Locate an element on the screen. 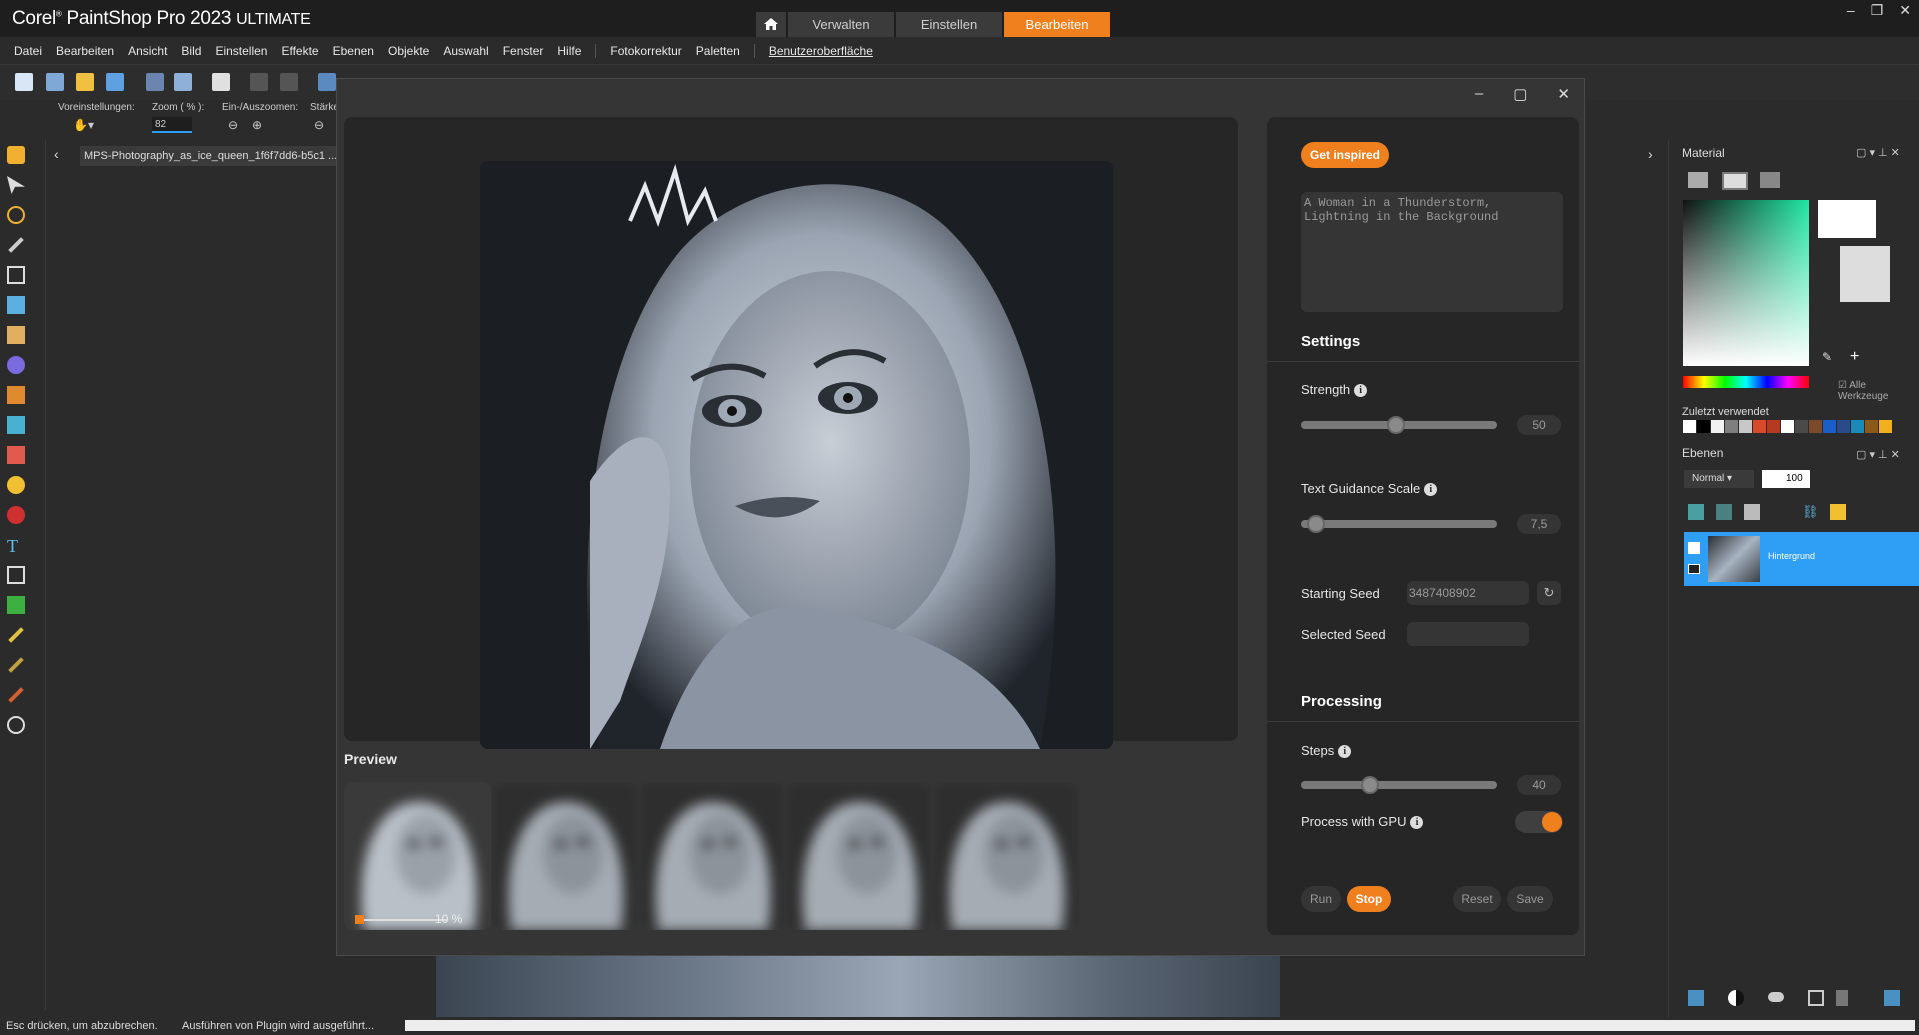 Image resolution: width=1919 pixels, height=1035 pixels. grid-icon is located at coordinates (55, 82).